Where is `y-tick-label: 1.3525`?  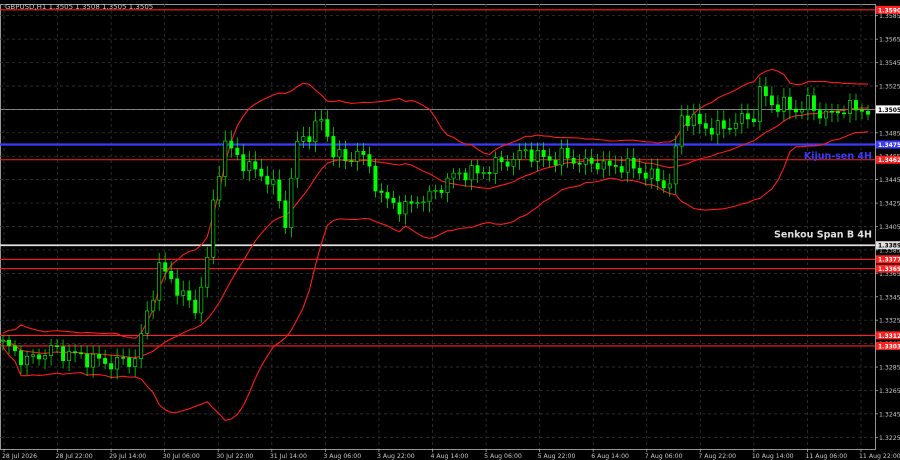 y-tick-label: 1.3525 is located at coordinates (889, 86).